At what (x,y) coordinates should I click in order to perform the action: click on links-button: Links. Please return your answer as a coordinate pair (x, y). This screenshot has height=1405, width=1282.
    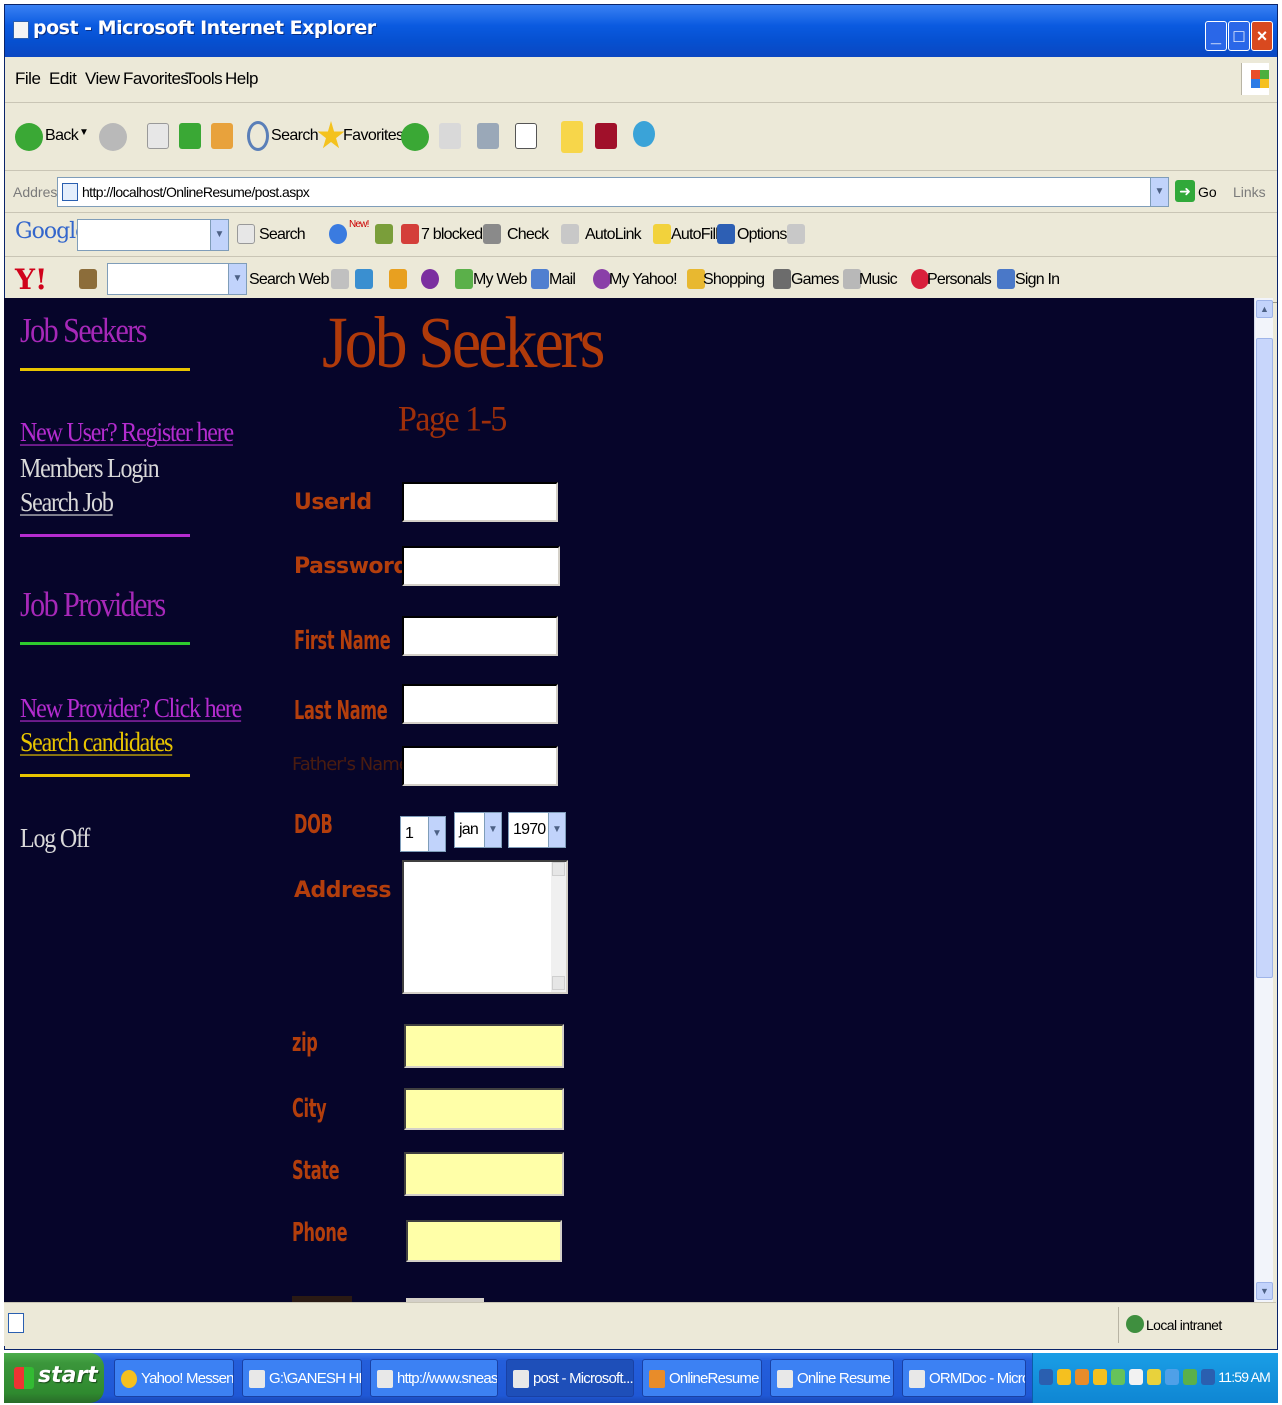
    Looking at the image, I should click on (1249, 192).